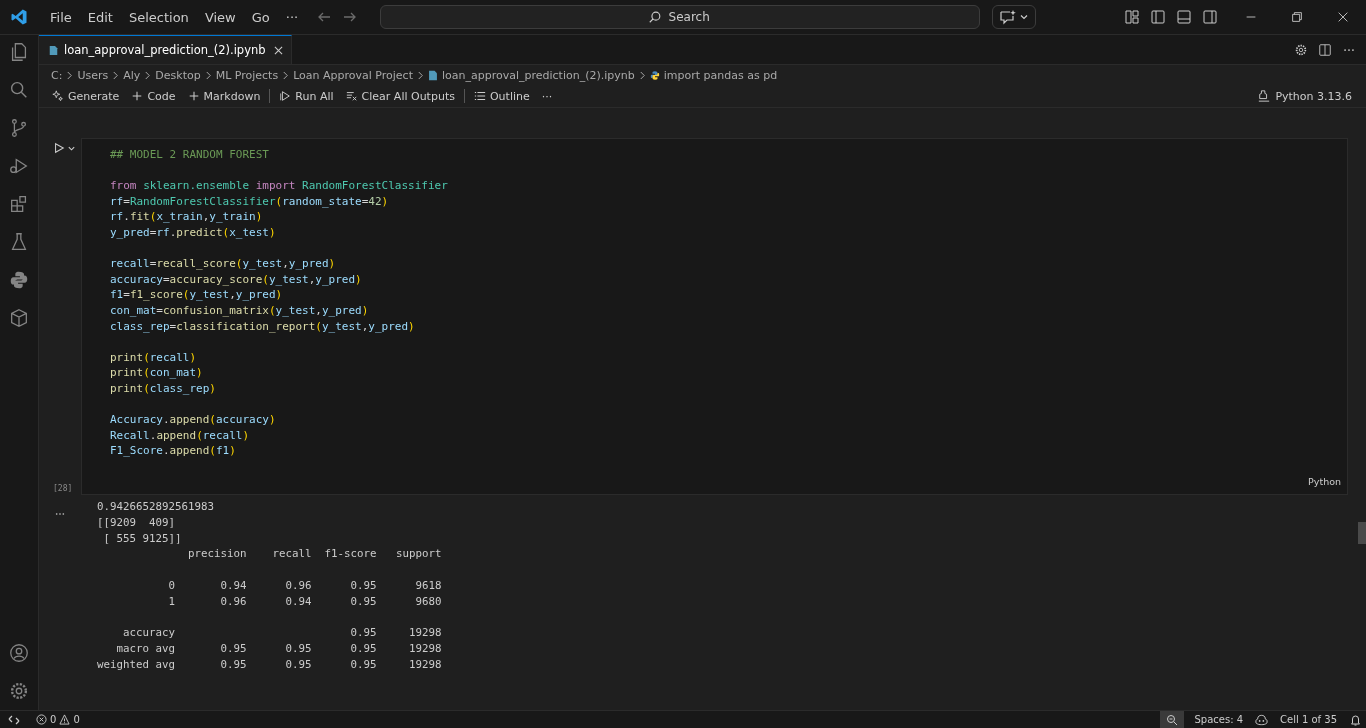 Image resolution: width=1366 pixels, height=728 pixels. Describe the element at coordinates (193, 420) in the screenshot. I see `code-line: Accuracy.append(accuracy)` at that location.